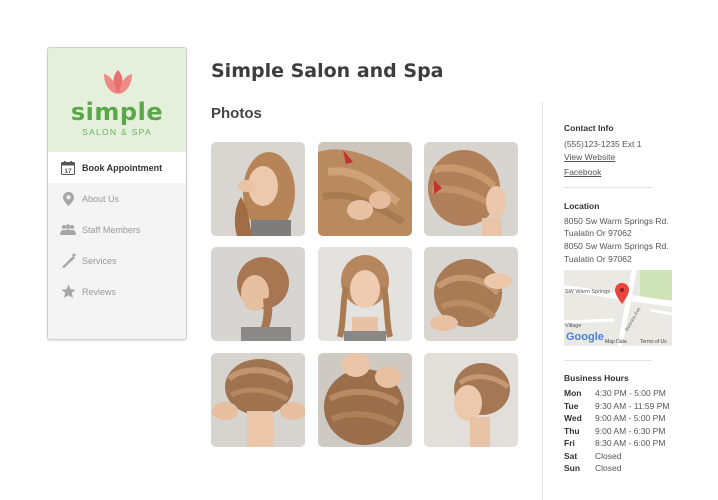 Image resolution: width=718 pixels, height=500 pixels. I want to click on contact-heading: Contact Info, so click(589, 128).